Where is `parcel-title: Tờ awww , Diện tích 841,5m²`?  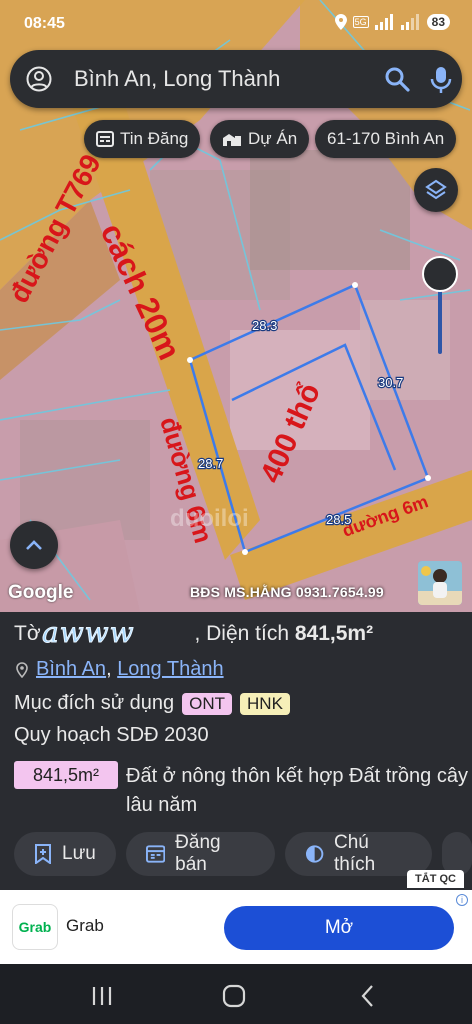 parcel-title: Tờ awww , Diện tích 841,5m² is located at coordinates (194, 633).